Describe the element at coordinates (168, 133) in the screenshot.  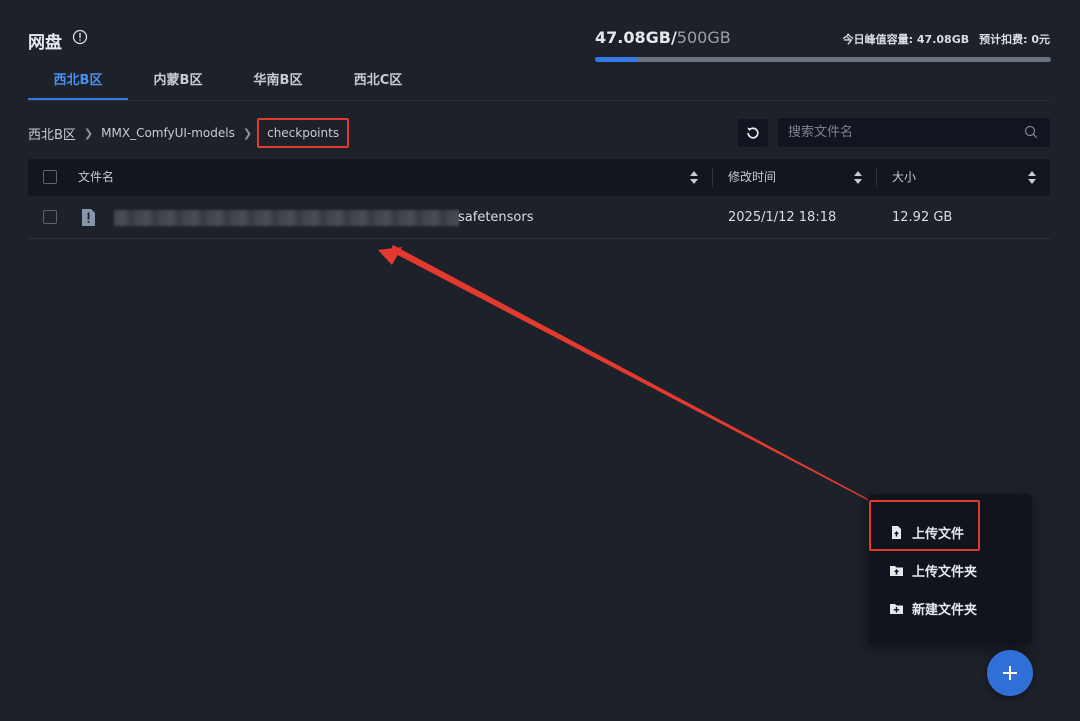
I see `breadcrumb-folder: MMX_ComfyUI-models` at that location.